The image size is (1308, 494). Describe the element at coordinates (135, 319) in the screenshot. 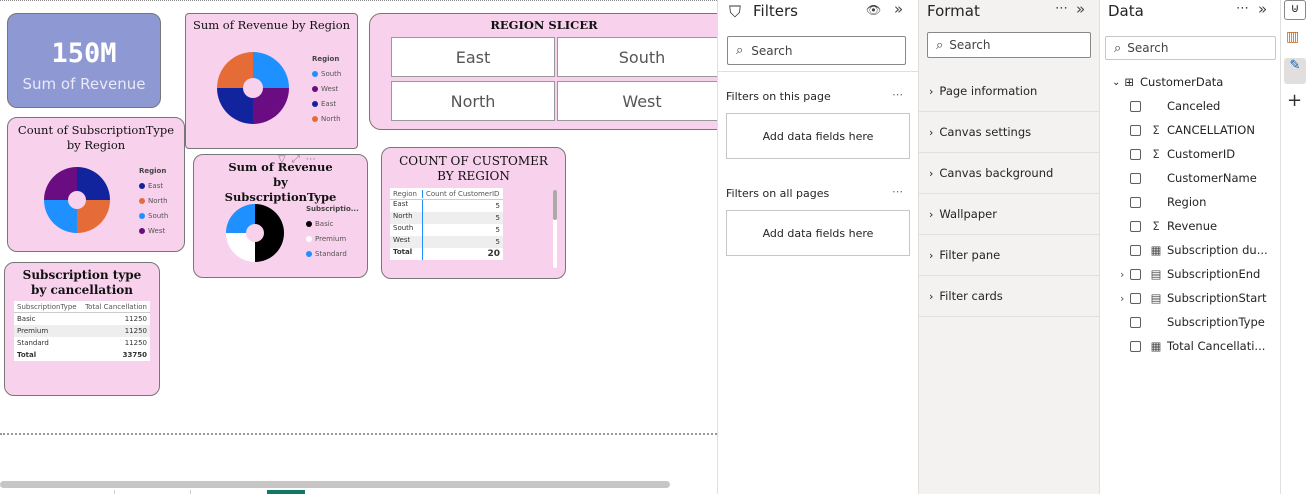

I see `cell: 11250` at that location.